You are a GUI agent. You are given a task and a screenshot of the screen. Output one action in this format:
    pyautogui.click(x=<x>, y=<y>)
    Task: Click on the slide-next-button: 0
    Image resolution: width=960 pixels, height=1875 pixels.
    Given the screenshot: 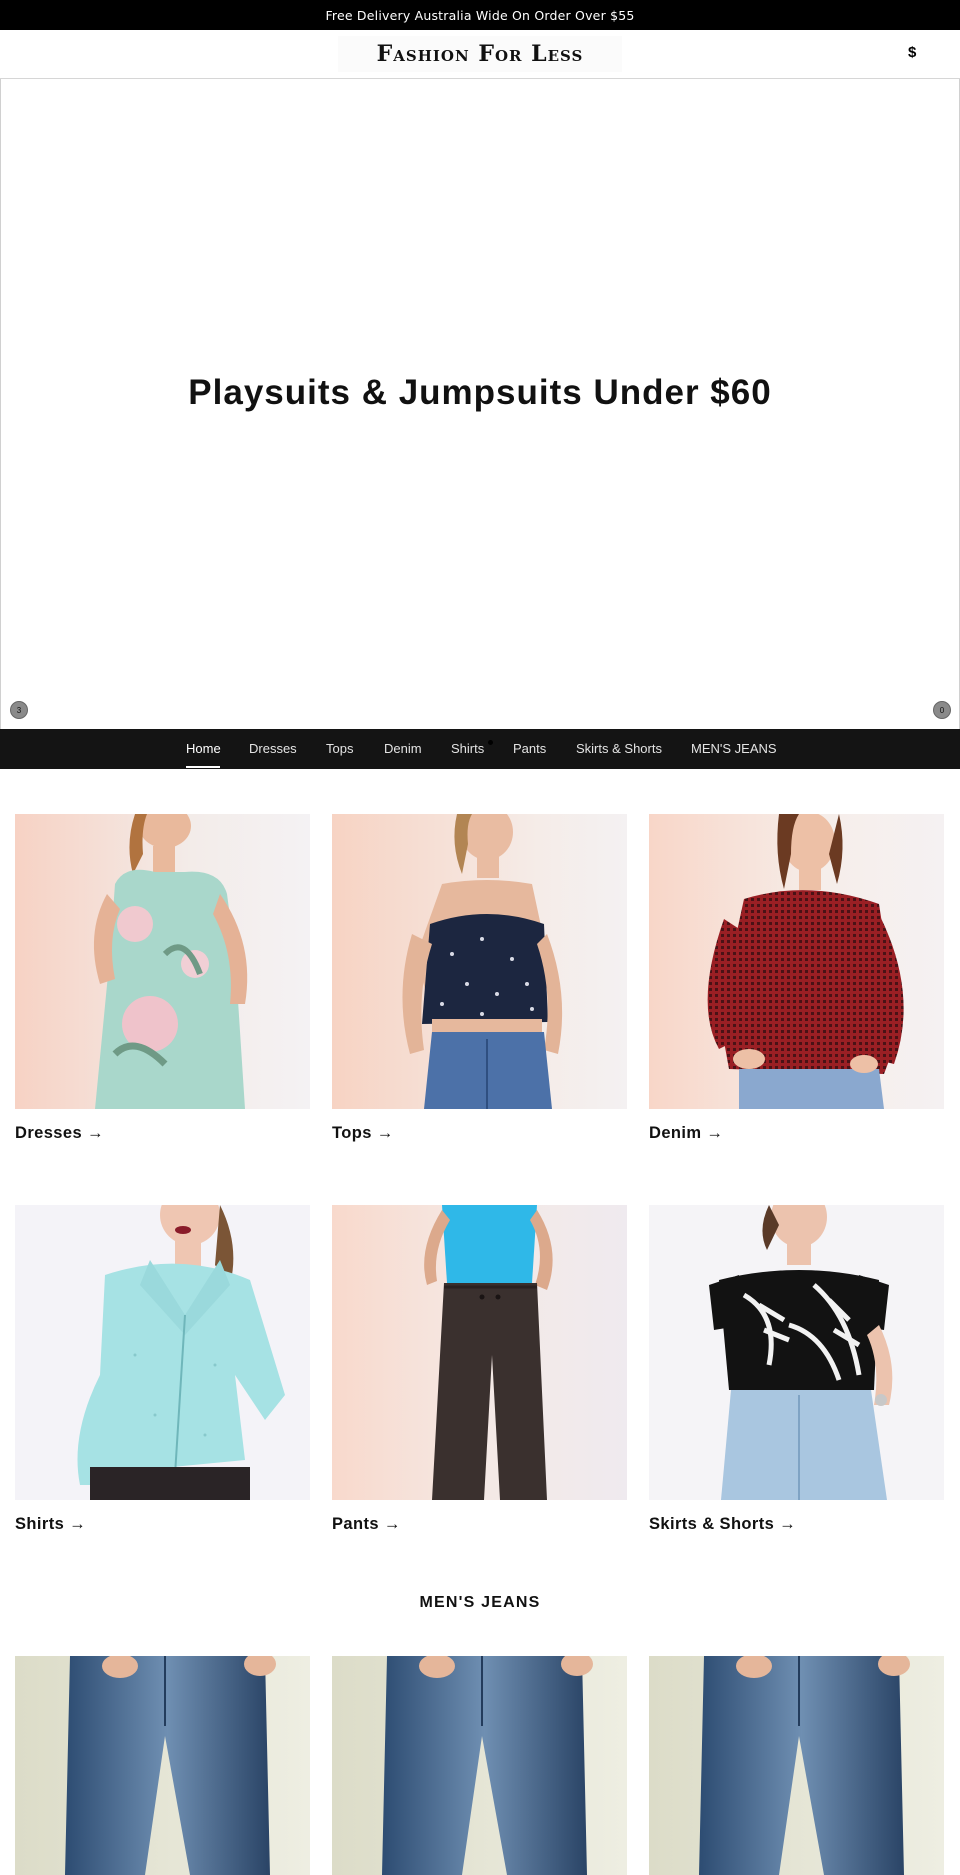 What is the action you would take?
    pyautogui.click(x=942, y=710)
    